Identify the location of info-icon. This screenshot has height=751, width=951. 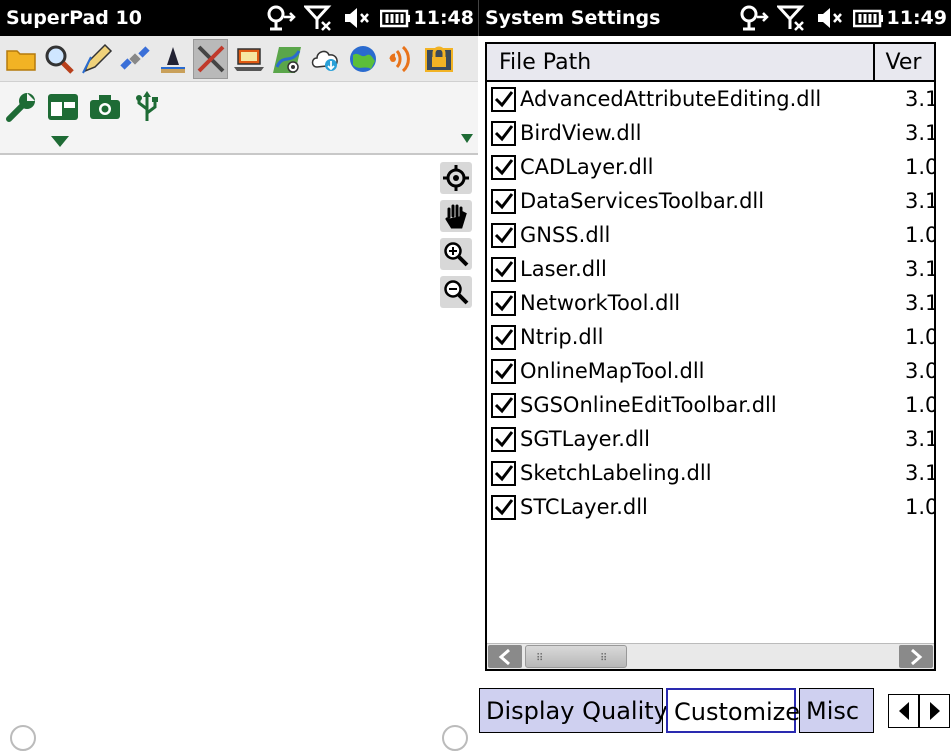
(455, 738).